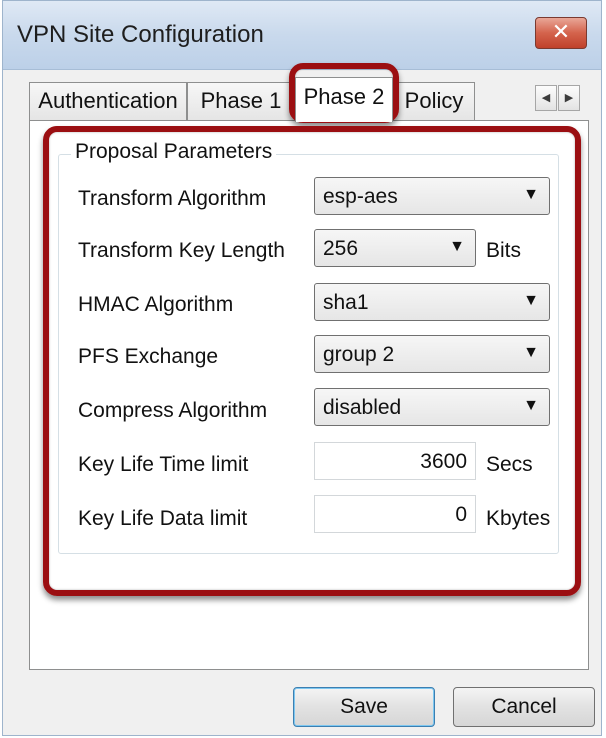 The image size is (606, 738). I want to click on selected-value: esp-aes, so click(360, 196).